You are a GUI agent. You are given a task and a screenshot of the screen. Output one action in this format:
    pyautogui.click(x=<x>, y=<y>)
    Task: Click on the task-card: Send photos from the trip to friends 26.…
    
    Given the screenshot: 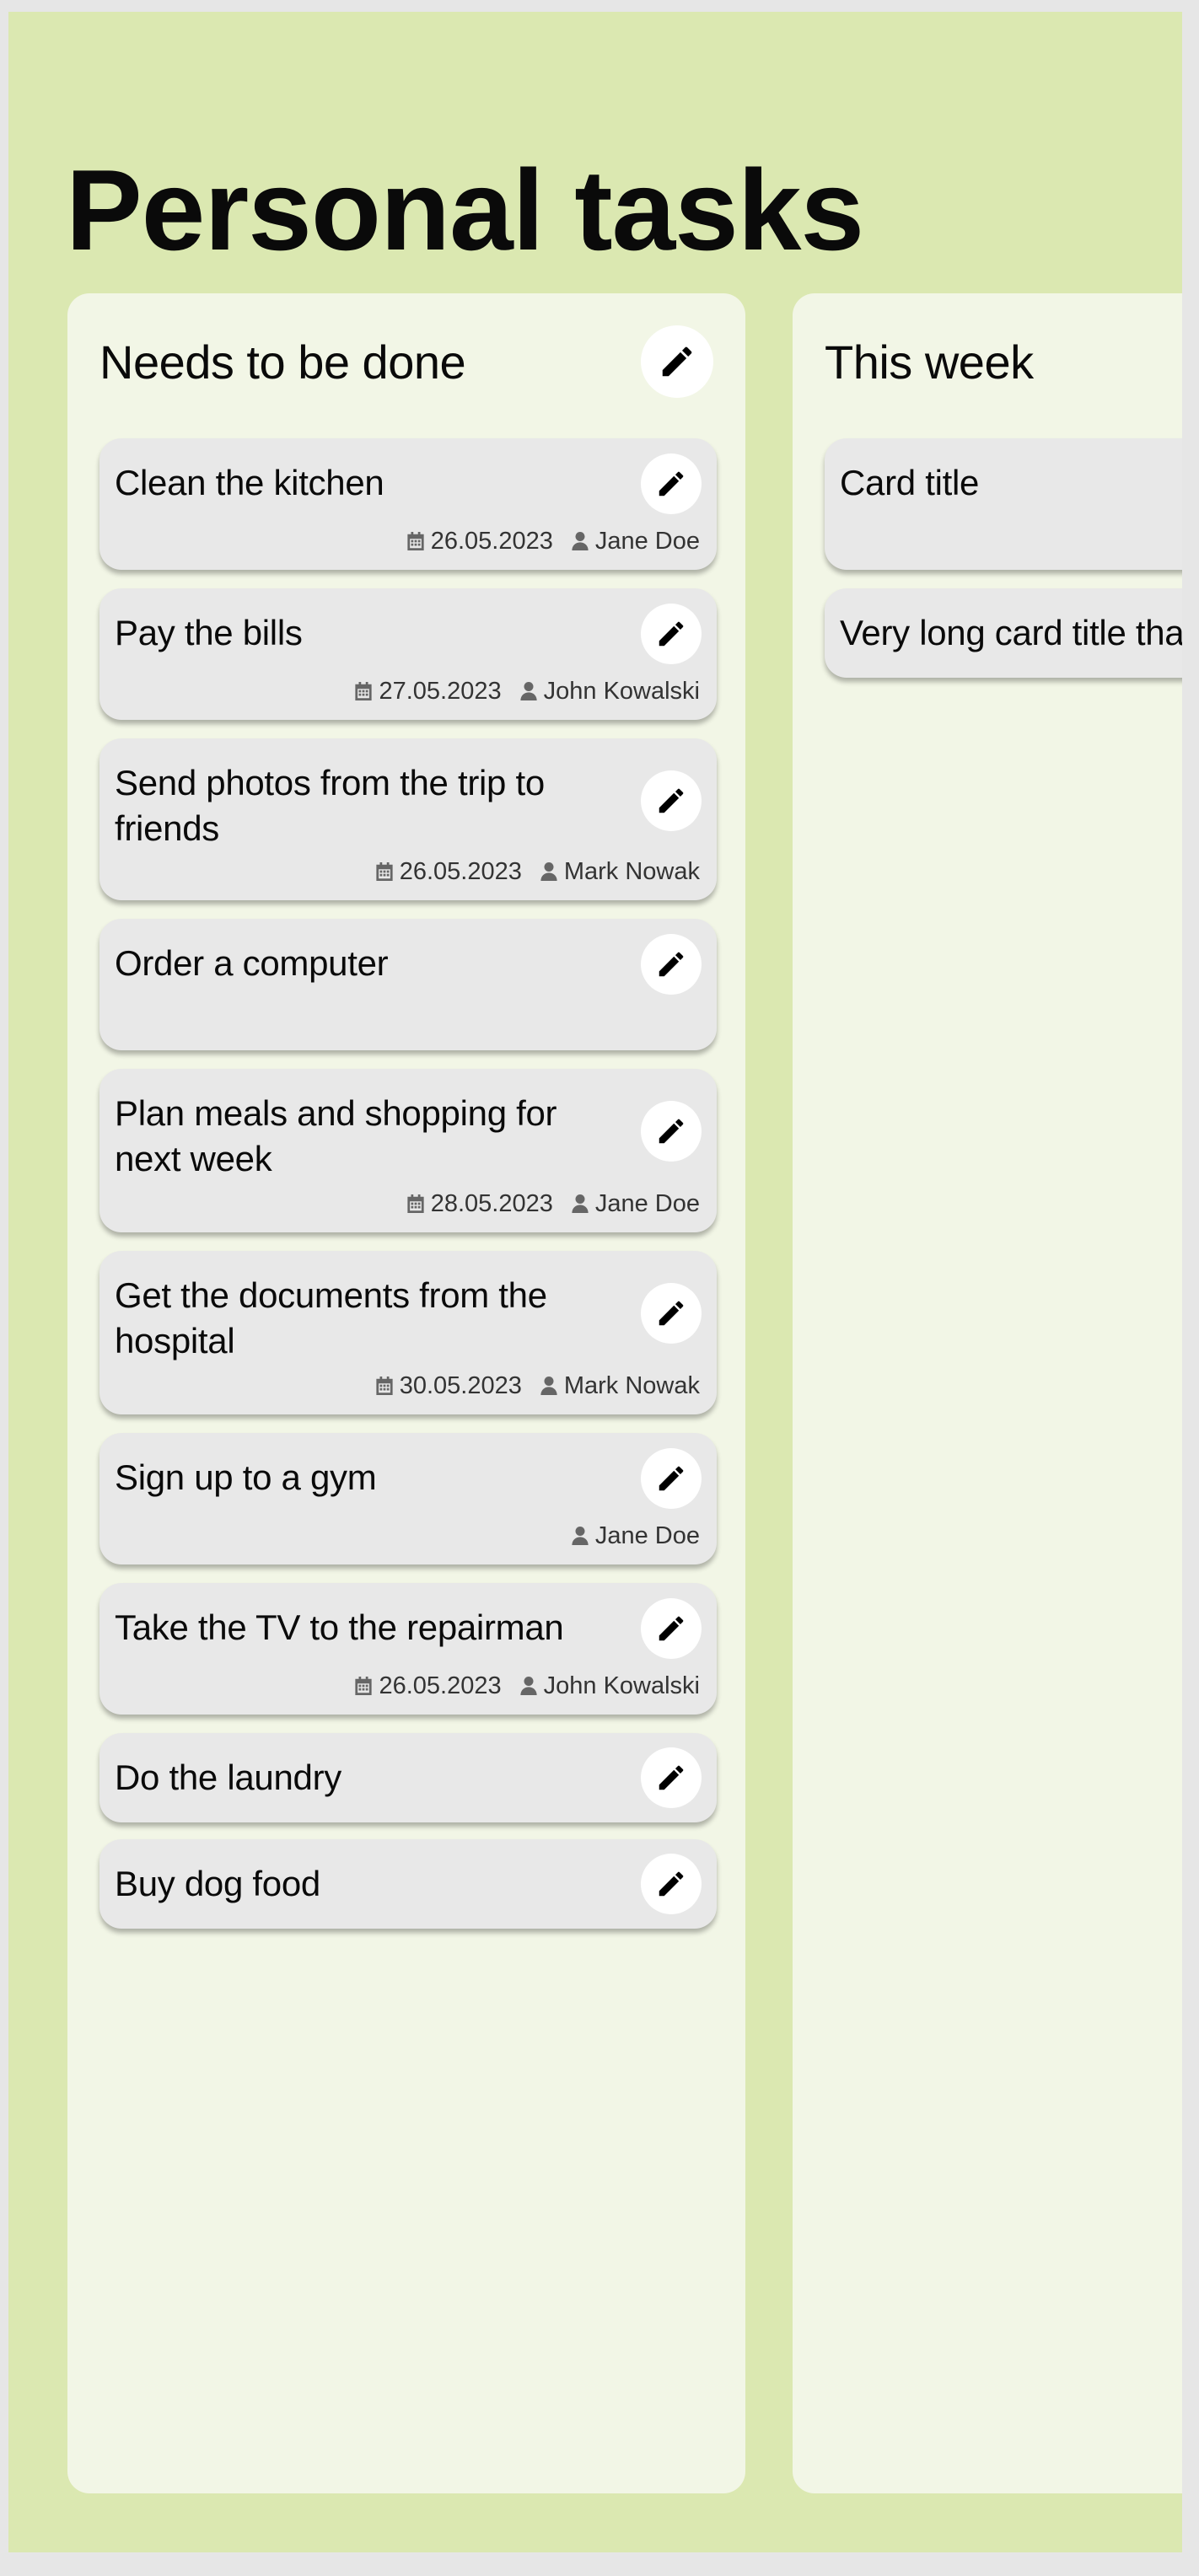 What is the action you would take?
    pyautogui.click(x=408, y=819)
    